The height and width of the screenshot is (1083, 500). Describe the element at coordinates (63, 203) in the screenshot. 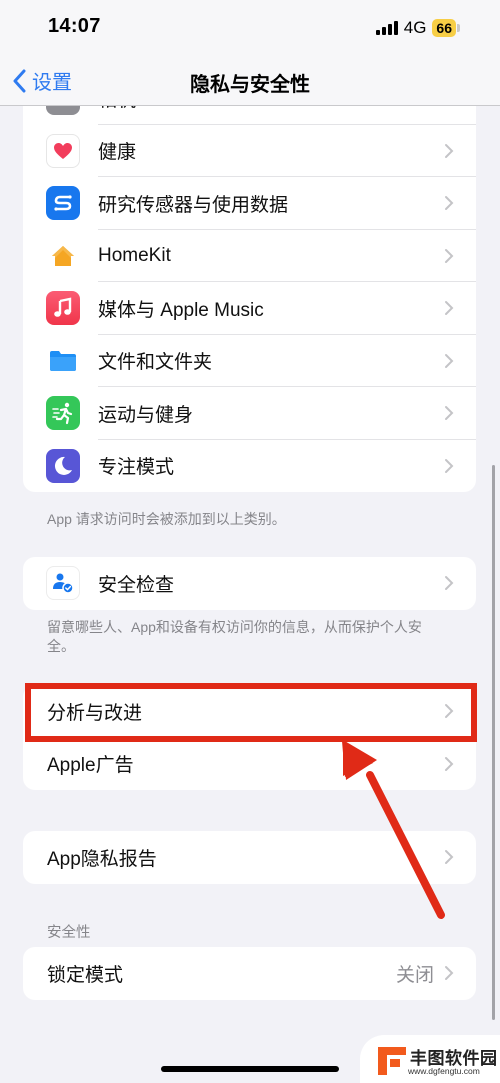

I see `research-sensor-icon` at that location.